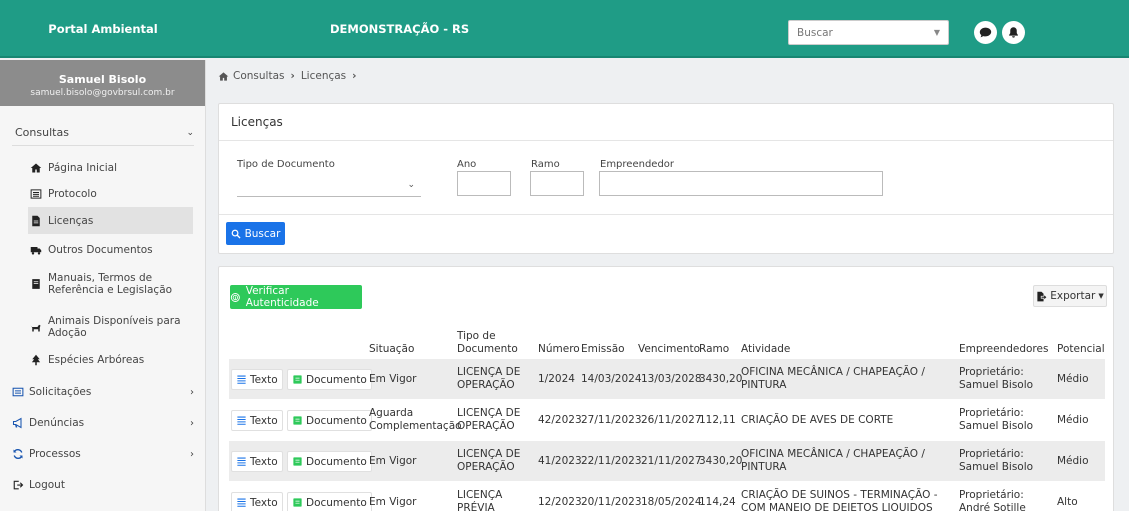 The image size is (1129, 511). What do you see at coordinates (83, 168) in the screenshot?
I see `sidebar-item-label: Página Inicial` at bounding box center [83, 168].